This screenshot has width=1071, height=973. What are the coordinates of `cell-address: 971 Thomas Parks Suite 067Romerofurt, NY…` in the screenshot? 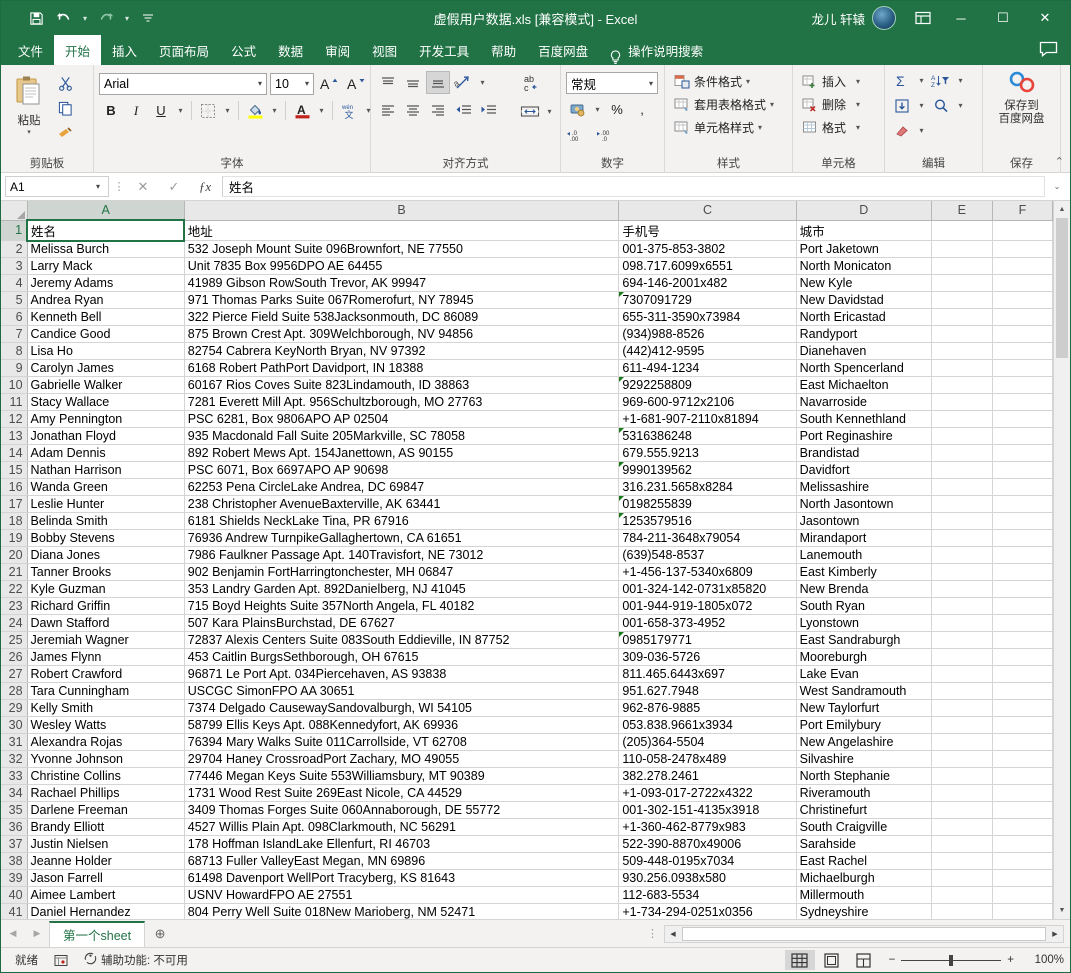 It's located at (402, 300).